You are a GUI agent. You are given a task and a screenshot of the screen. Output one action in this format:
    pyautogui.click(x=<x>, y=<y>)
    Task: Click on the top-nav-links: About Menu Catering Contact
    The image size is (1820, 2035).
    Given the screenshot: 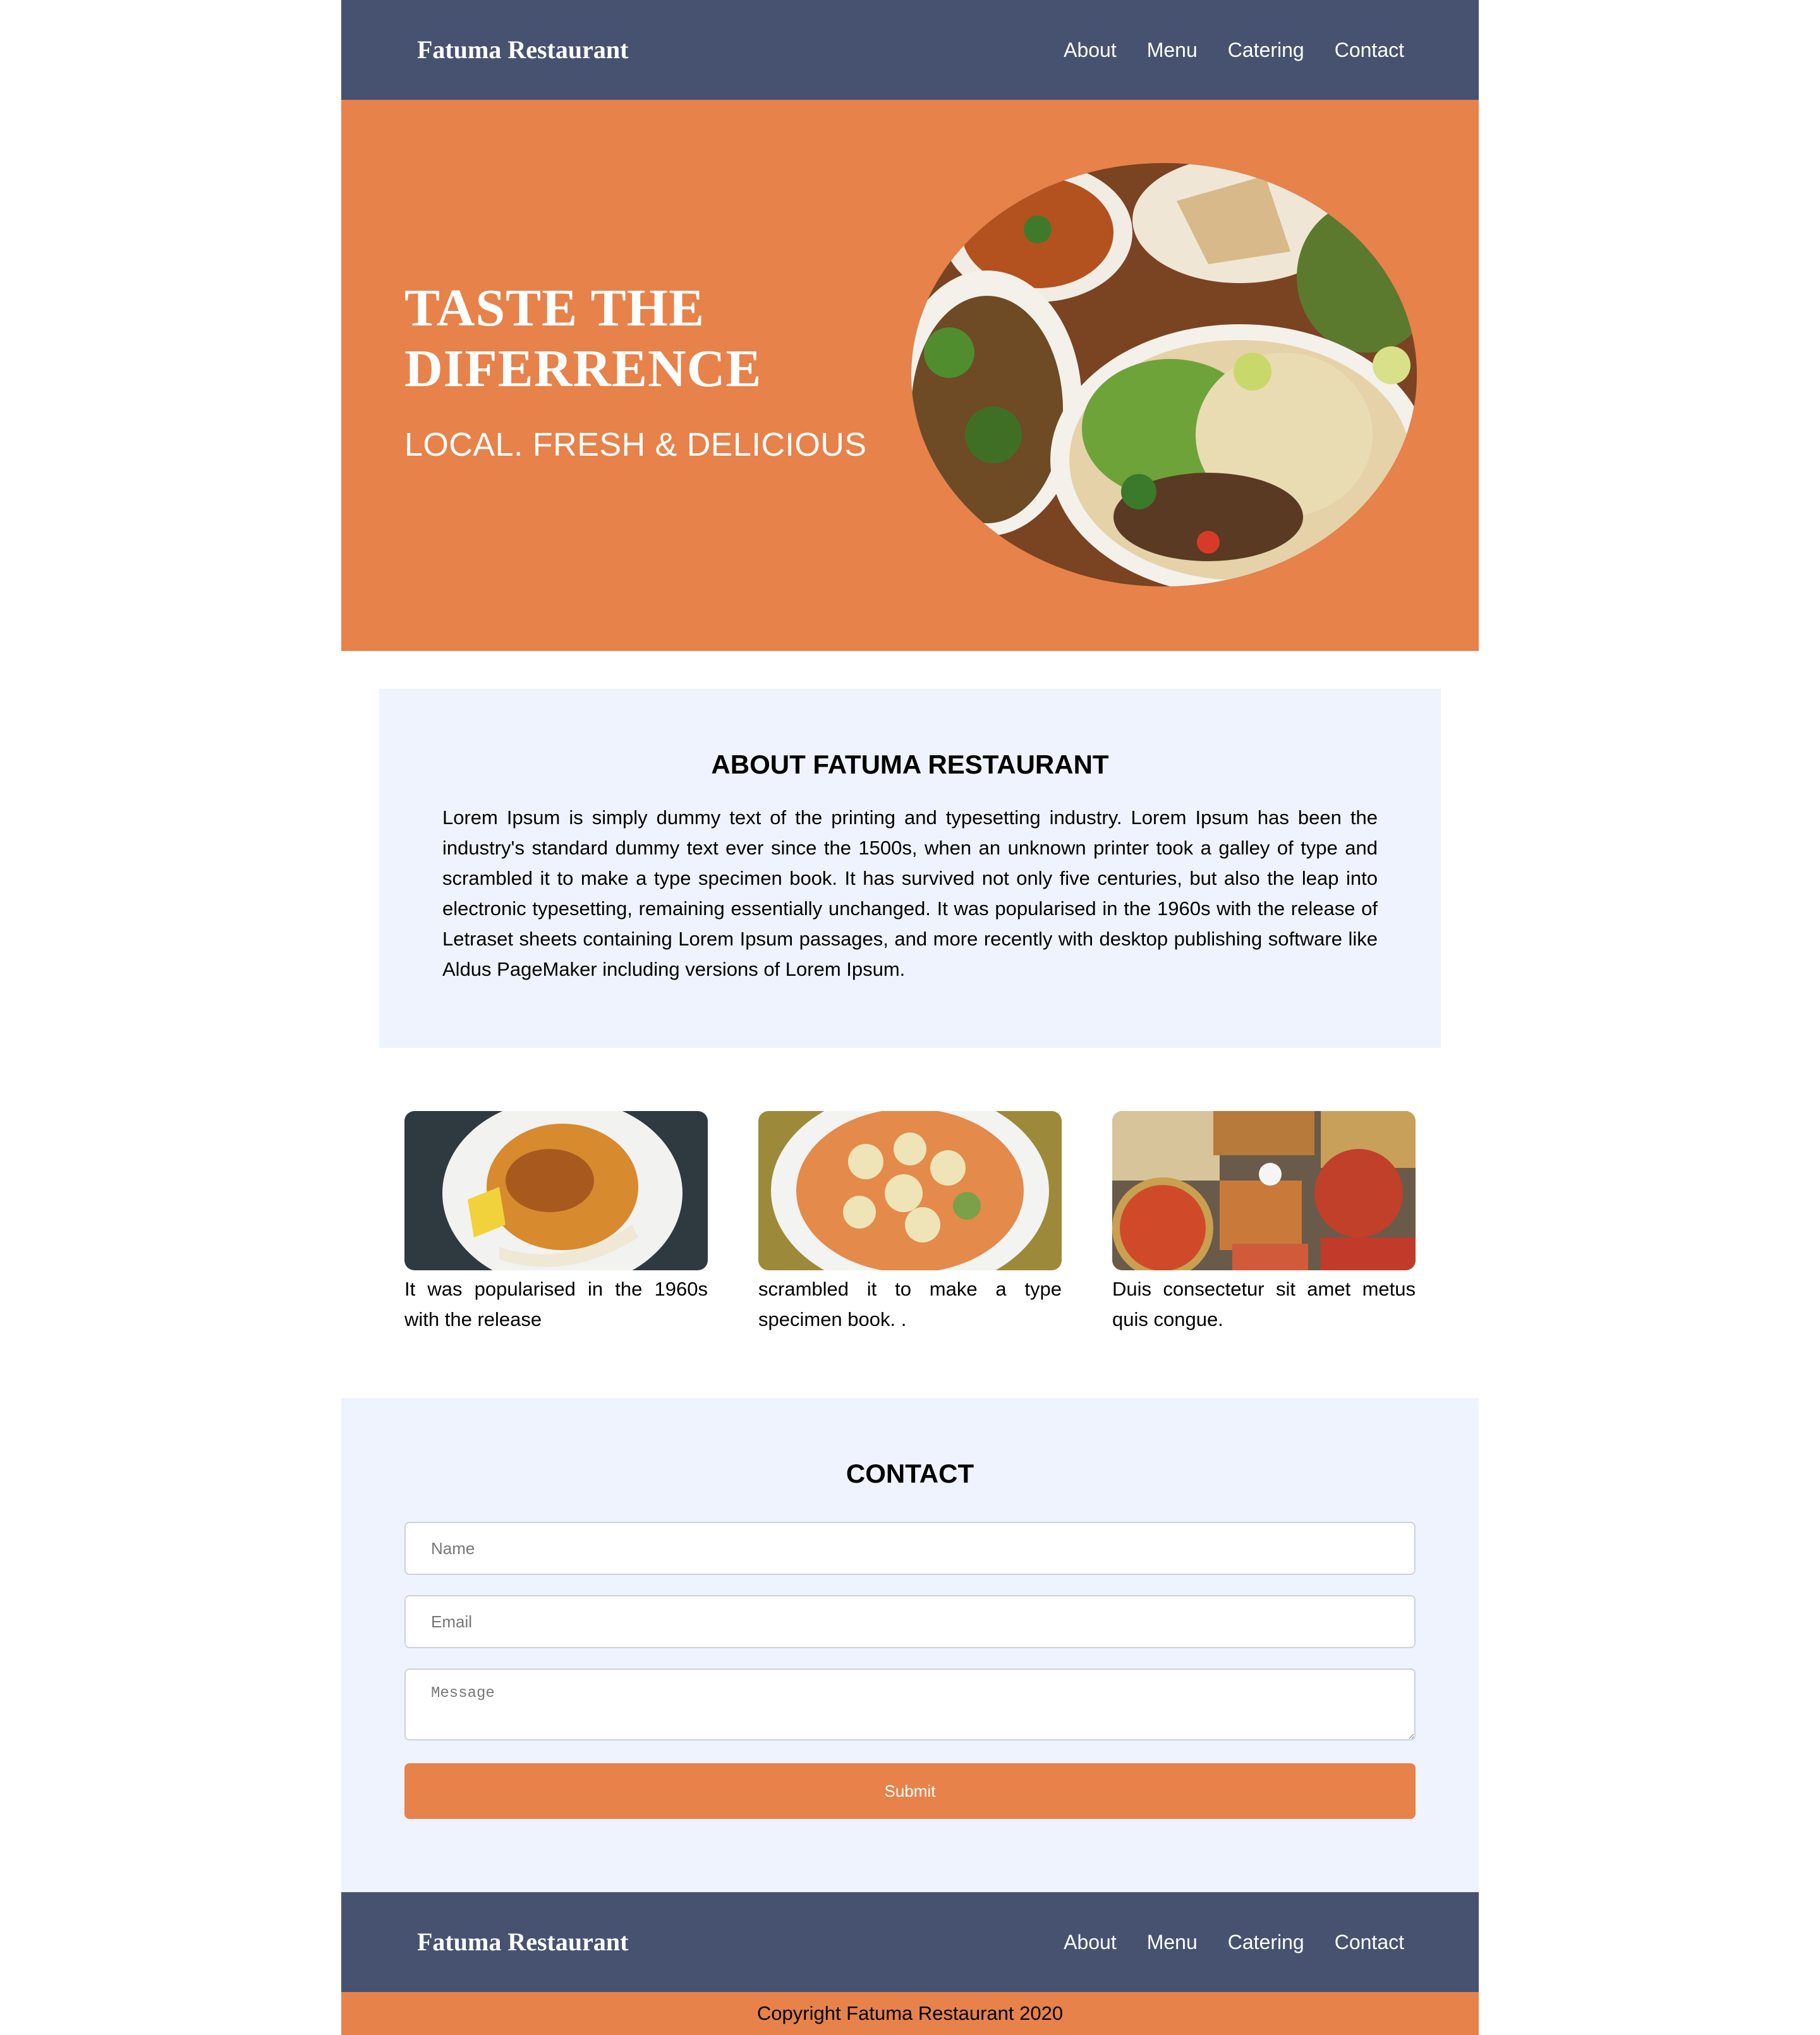 What is the action you would take?
    pyautogui.click(x=1234, y=50)
    